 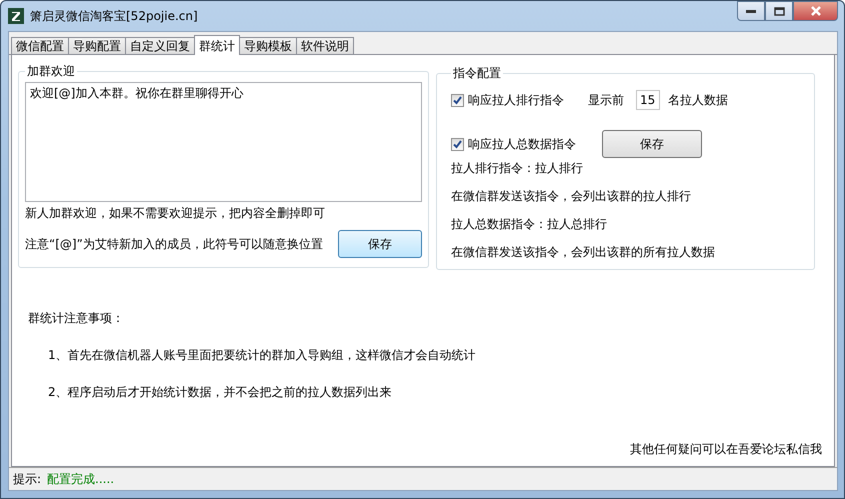 I want to click on minimize-icon, so click(x=751, y=11).